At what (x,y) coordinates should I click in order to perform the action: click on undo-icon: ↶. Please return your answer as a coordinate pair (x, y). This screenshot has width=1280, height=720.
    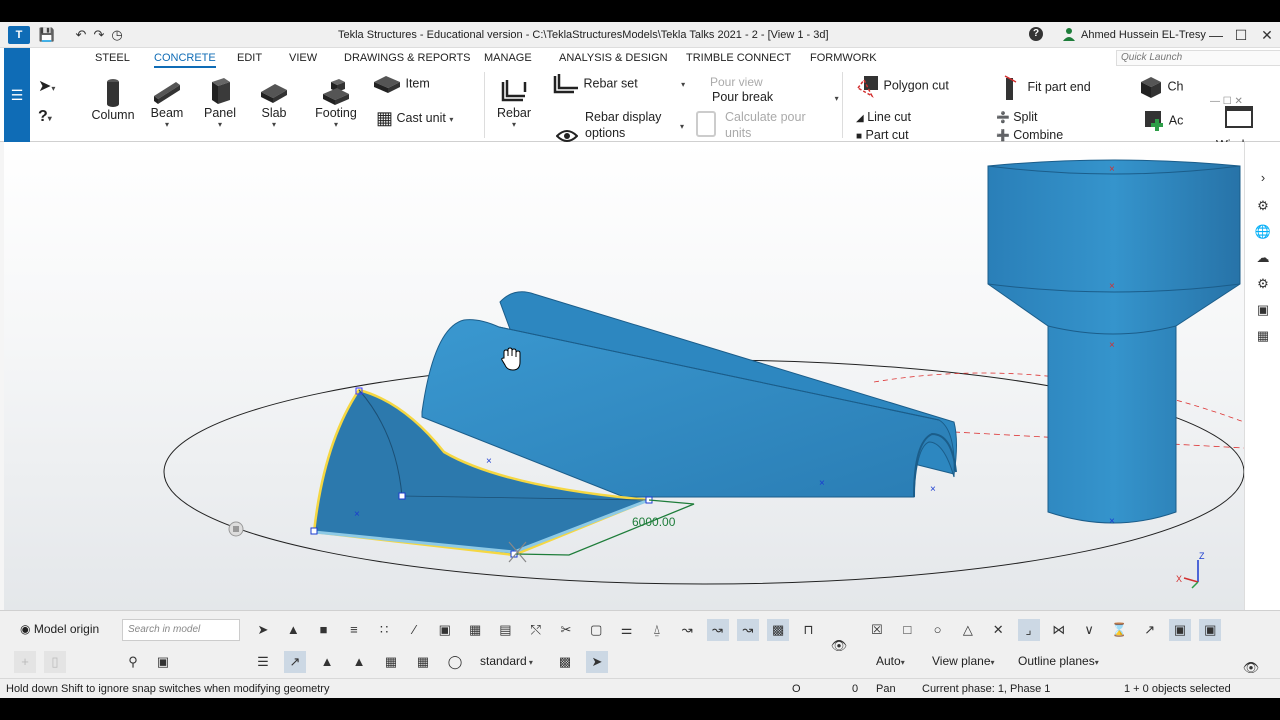
    Looking at the image, I should click on (81, 35).